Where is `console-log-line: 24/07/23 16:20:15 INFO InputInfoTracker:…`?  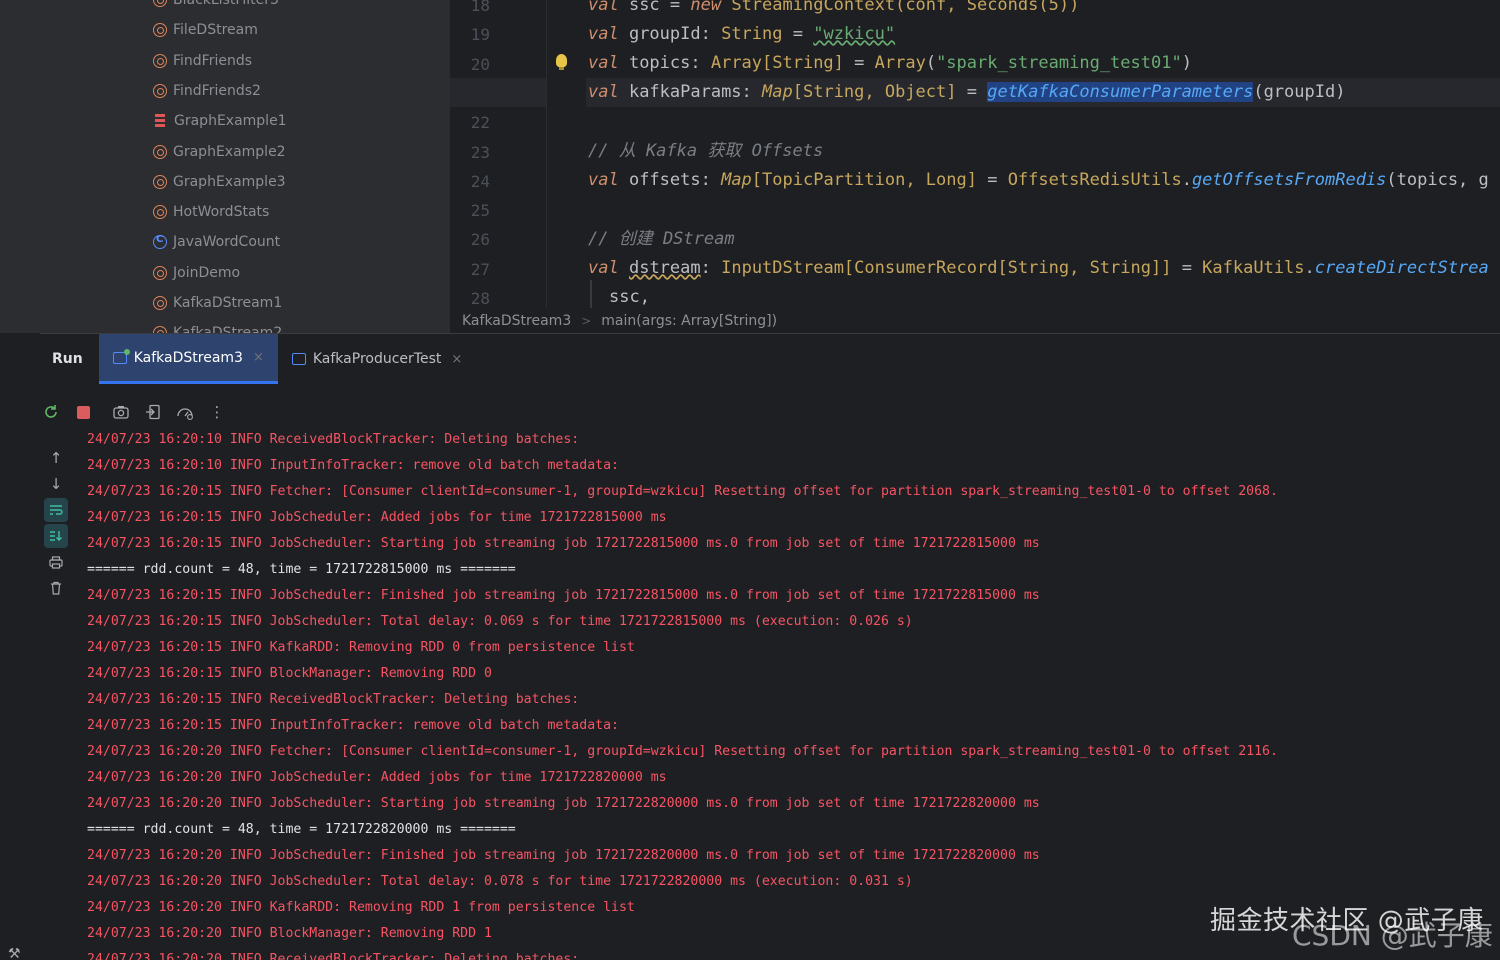
console-log-line: 24/07/23 16:20:15 INFO InputInfoTracker:… is located at coordinates (353, 725).